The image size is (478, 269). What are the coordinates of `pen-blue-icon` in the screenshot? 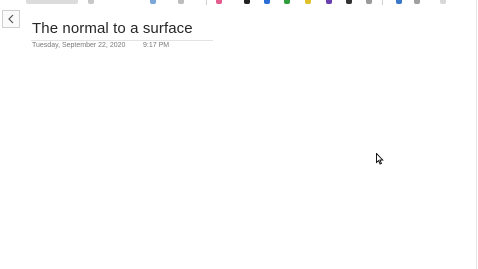 It's located at (267, 2).